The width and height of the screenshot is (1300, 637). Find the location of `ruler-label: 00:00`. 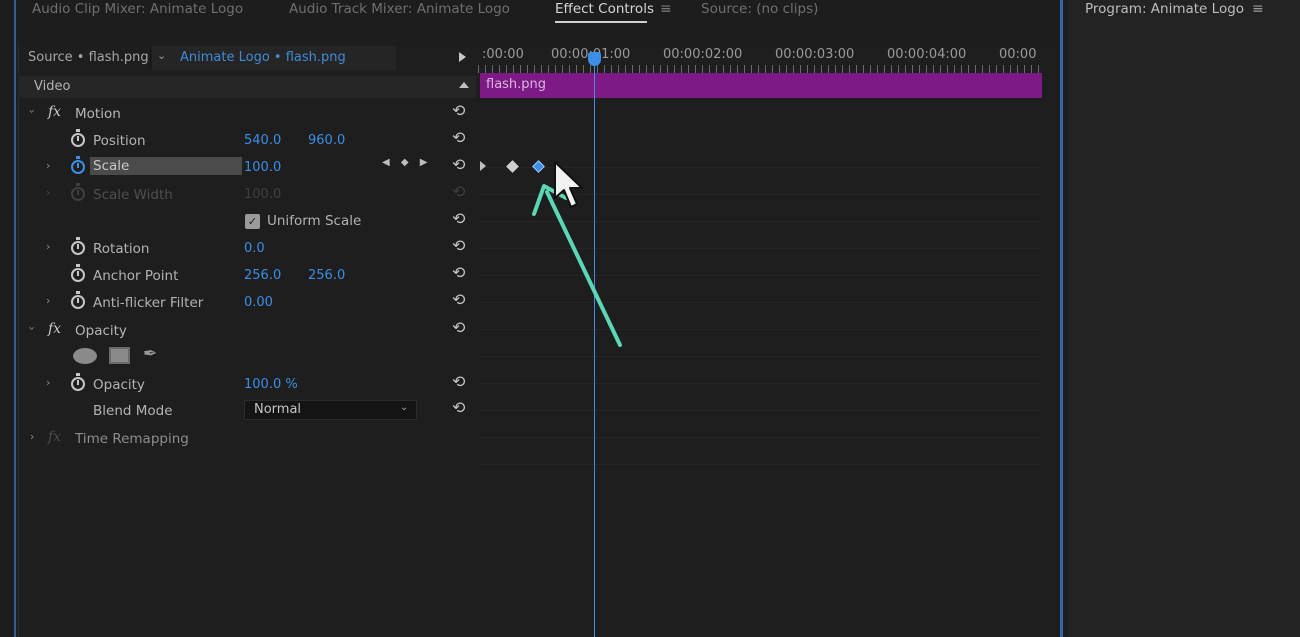

ruler-label: 00:00 is located at coordinates (1018, 54).